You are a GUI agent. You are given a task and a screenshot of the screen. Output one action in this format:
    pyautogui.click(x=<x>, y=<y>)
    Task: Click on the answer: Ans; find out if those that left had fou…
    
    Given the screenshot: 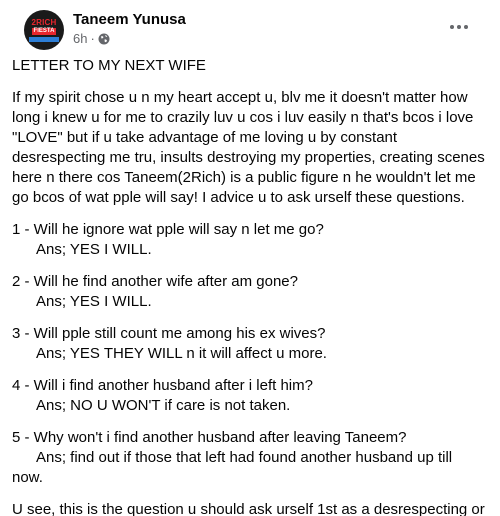 What is the action you would take?
    pyautogui.click(x=244, y=457)
    